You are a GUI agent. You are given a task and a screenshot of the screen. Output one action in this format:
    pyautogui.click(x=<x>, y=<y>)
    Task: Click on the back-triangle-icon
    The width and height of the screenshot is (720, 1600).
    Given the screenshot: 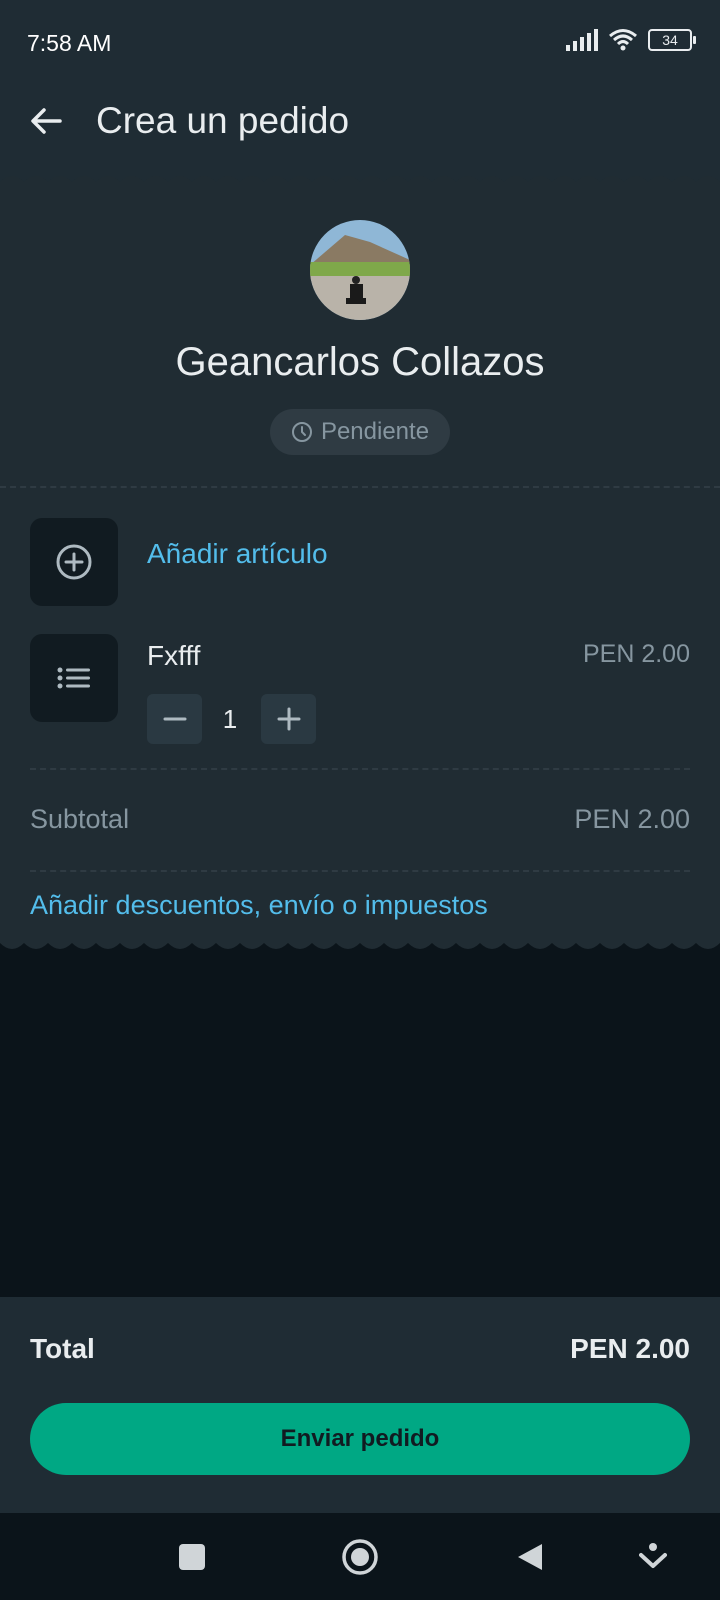 What is the action you would take?
    pyautogui.click(x=530, y=1557)
    